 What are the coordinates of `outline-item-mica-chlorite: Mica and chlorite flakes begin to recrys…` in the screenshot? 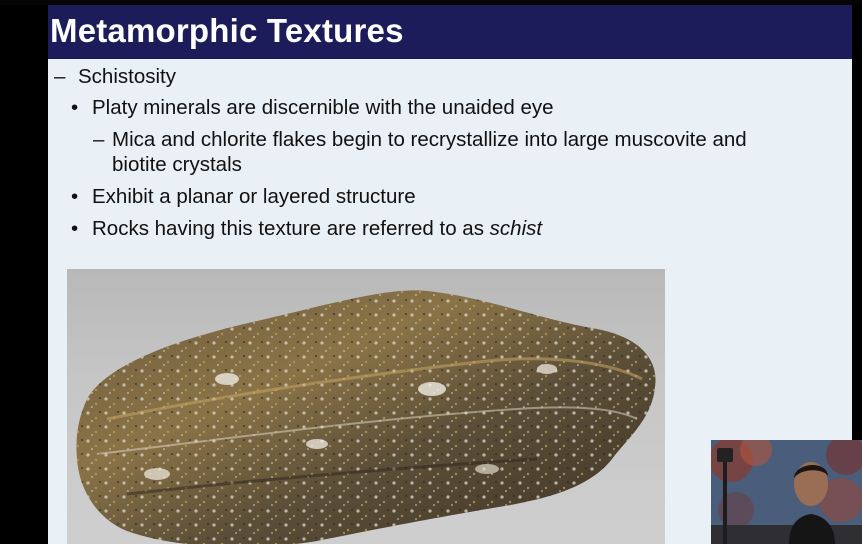 It's located at (429, 139).